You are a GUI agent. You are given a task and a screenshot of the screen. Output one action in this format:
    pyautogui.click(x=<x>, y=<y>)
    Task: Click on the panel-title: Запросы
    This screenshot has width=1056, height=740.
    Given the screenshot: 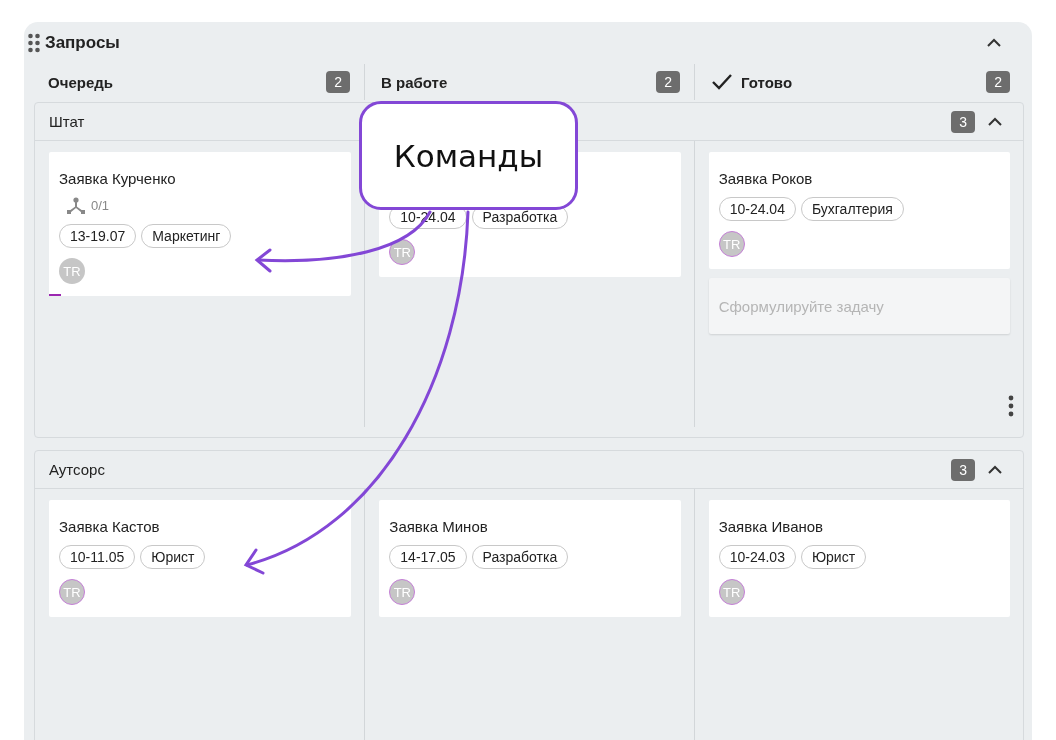 What is the action you would take?
    pyautogui.click(x=83, y=43)
    